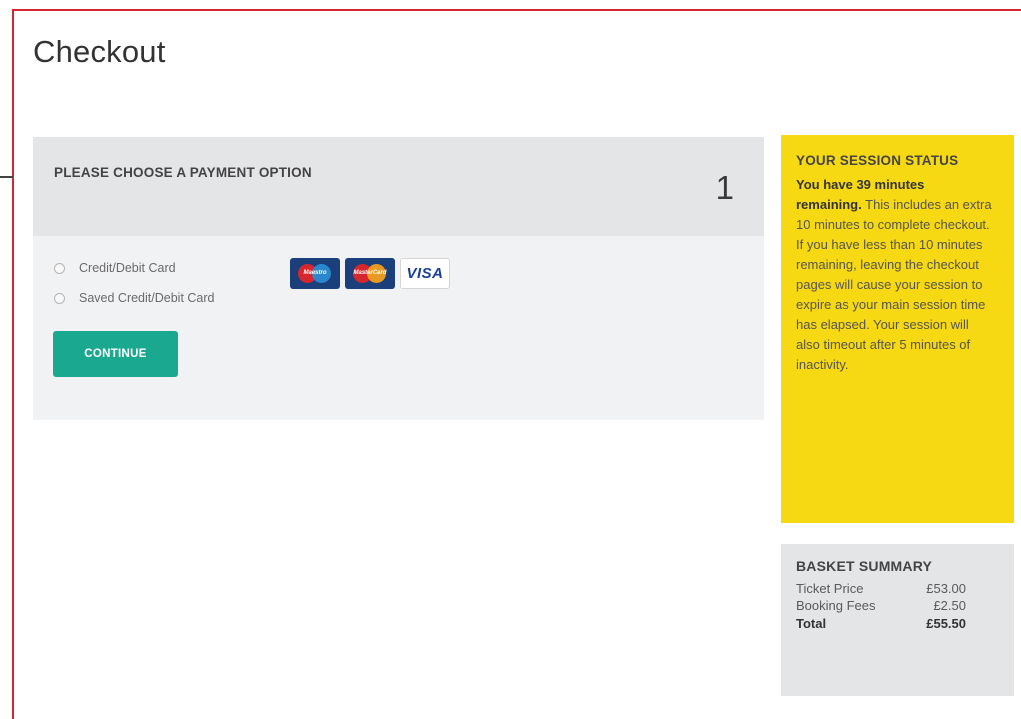 The height and width of the screenshot is (719, 1021). Describe the element at coordinates (881, 588) in the screenshot. I see `basket-row-ticket-price: Ticket Price £53.00` at that location.